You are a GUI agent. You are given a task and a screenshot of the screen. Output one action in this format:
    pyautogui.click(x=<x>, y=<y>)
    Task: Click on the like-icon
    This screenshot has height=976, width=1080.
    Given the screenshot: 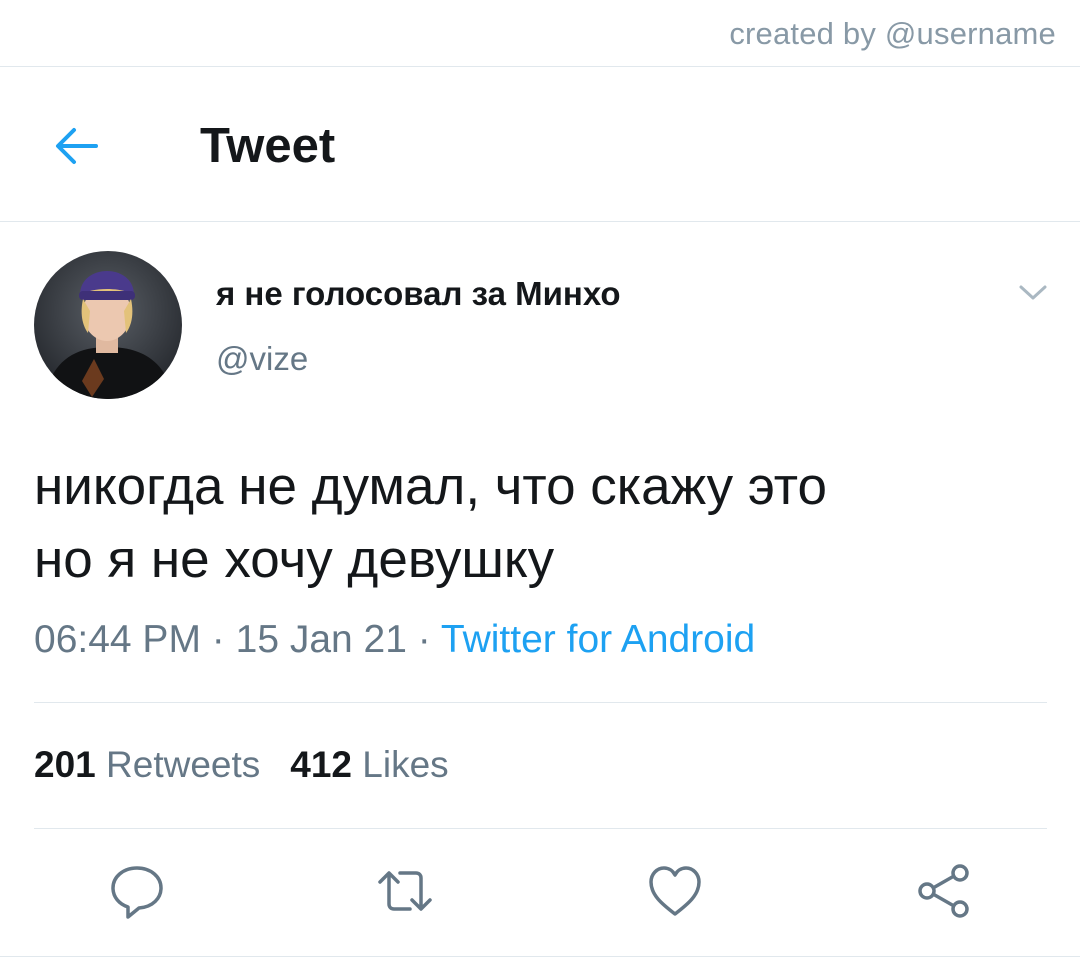 What is the action you would take?
    pyautogui.click(x=675, y=891)
    